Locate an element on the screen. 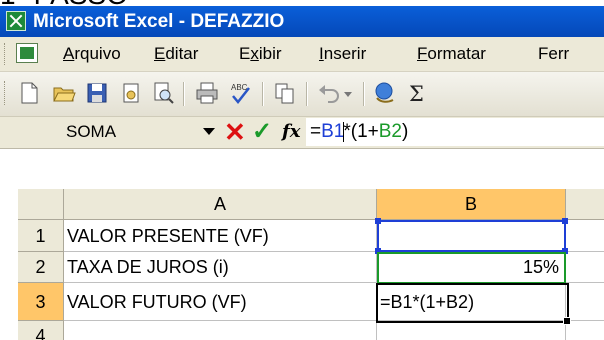 This screenshot has width=604, height=340. cell-c2 is located at coordinates (585, 267).